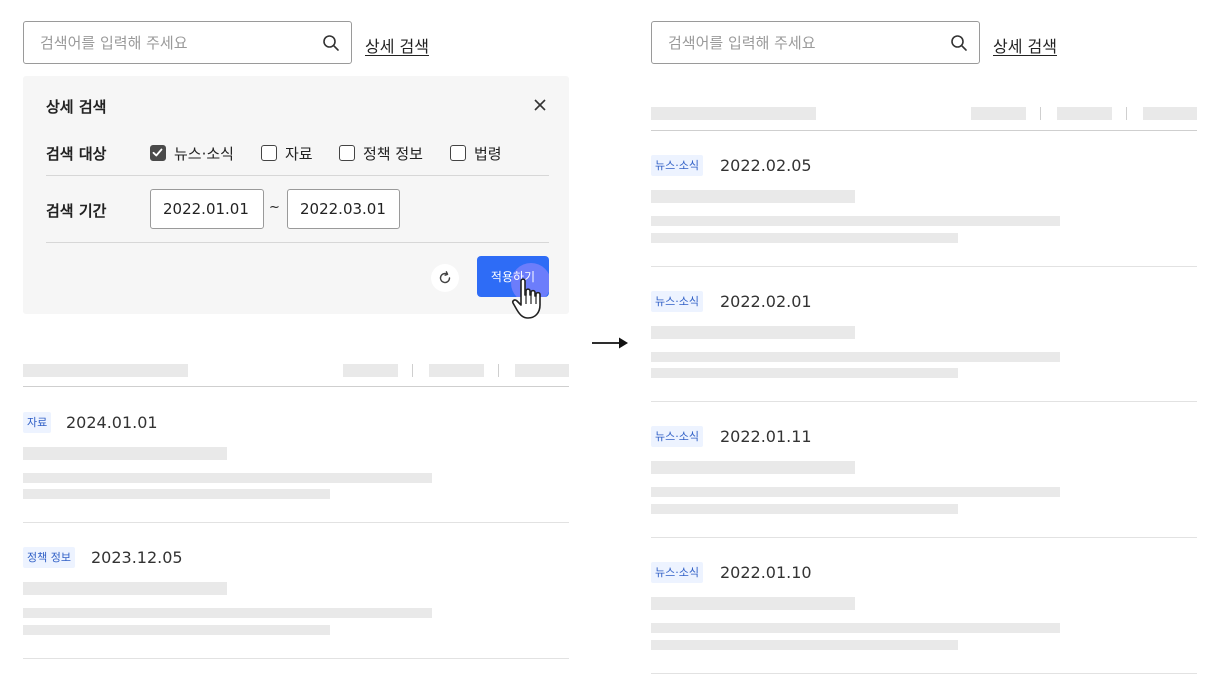 The image size is (1220, 685). What do you see at coordinates (766, 436) in the screenshot?
I see `result-date: 2022.01.11` at bounding box center [766, 436].